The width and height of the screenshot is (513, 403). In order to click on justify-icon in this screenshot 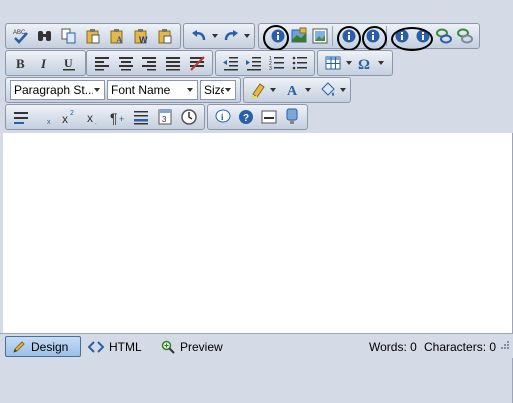, I will do `click(173, 63)`.